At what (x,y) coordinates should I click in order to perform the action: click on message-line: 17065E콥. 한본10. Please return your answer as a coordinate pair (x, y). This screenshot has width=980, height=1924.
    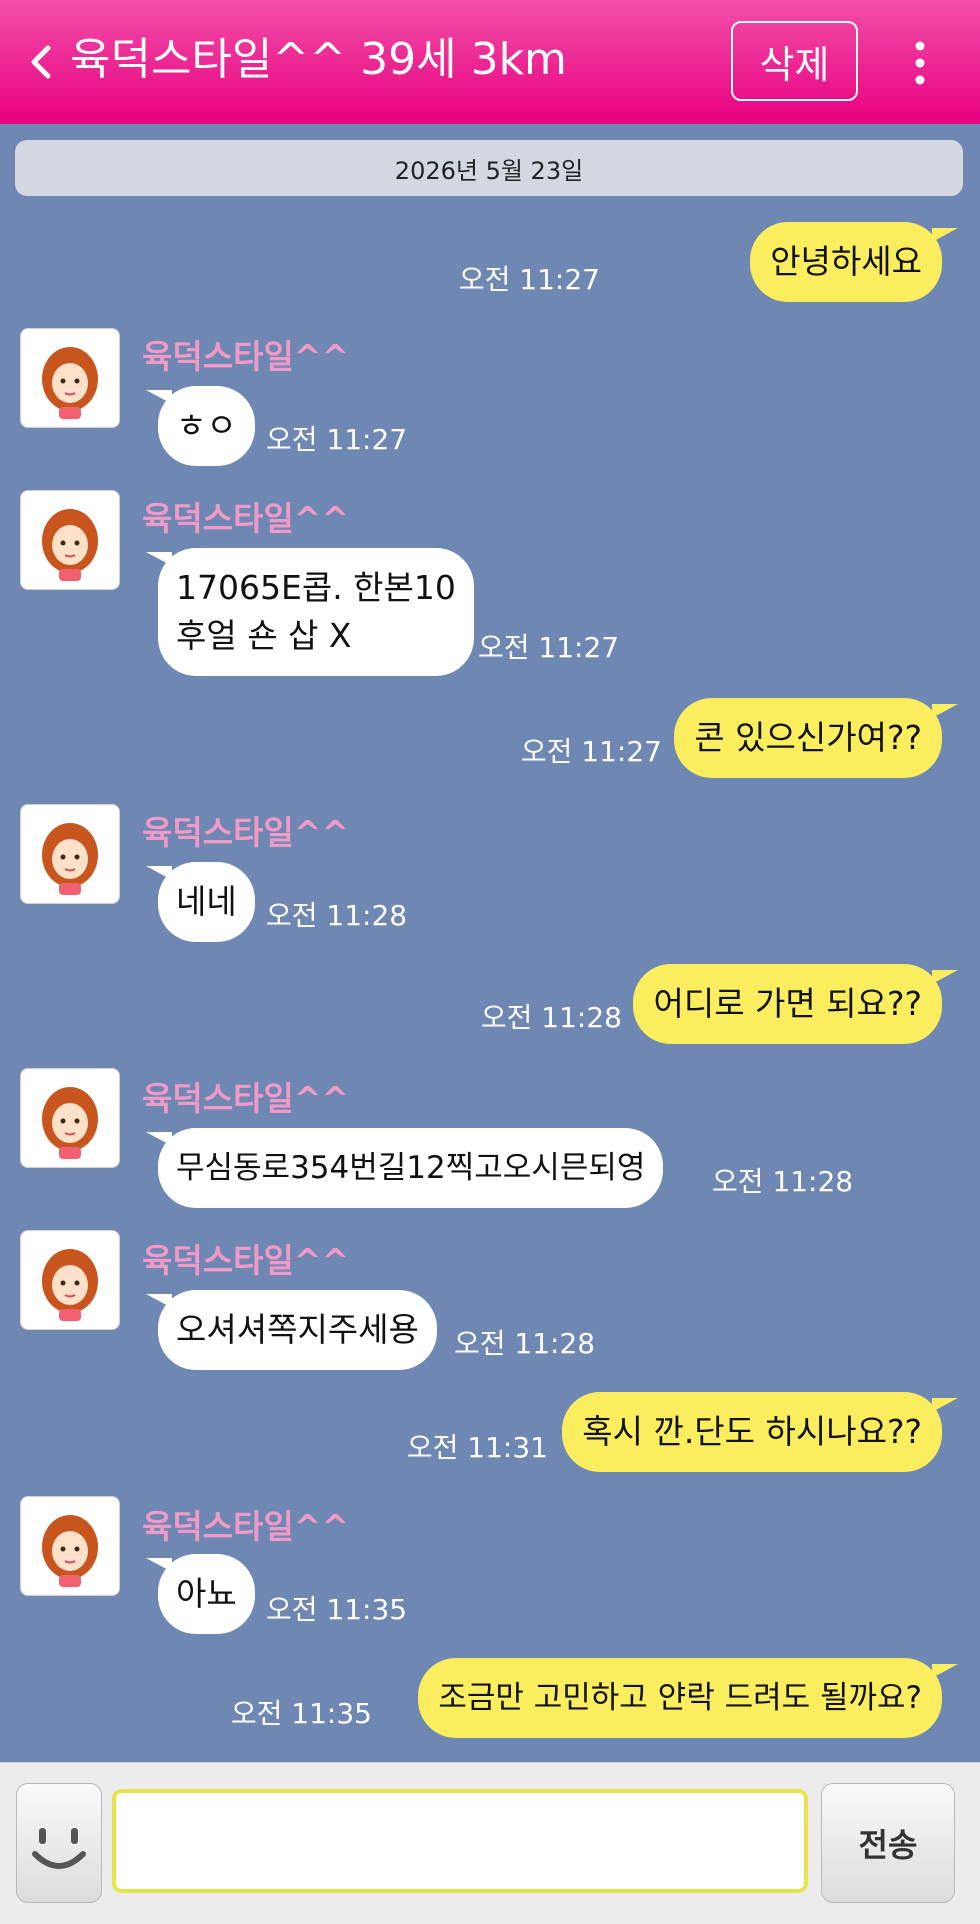
    Looking at the image, I should click on (316, 587).